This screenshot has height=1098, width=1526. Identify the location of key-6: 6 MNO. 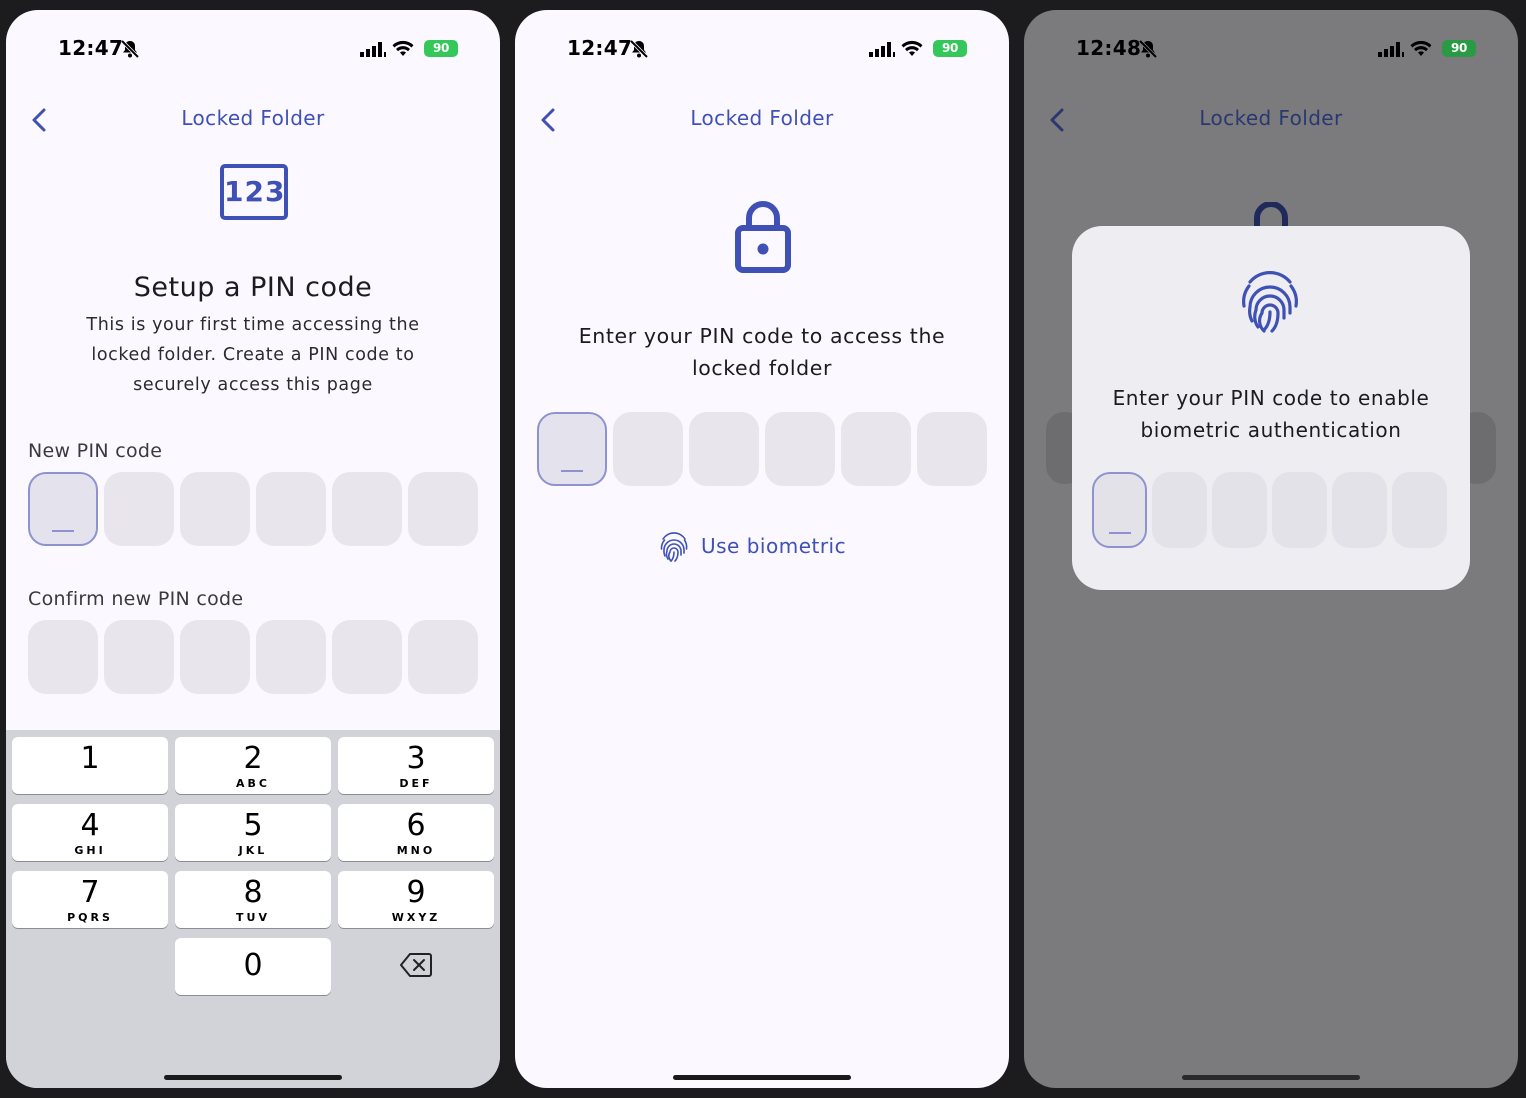
(416, 832).